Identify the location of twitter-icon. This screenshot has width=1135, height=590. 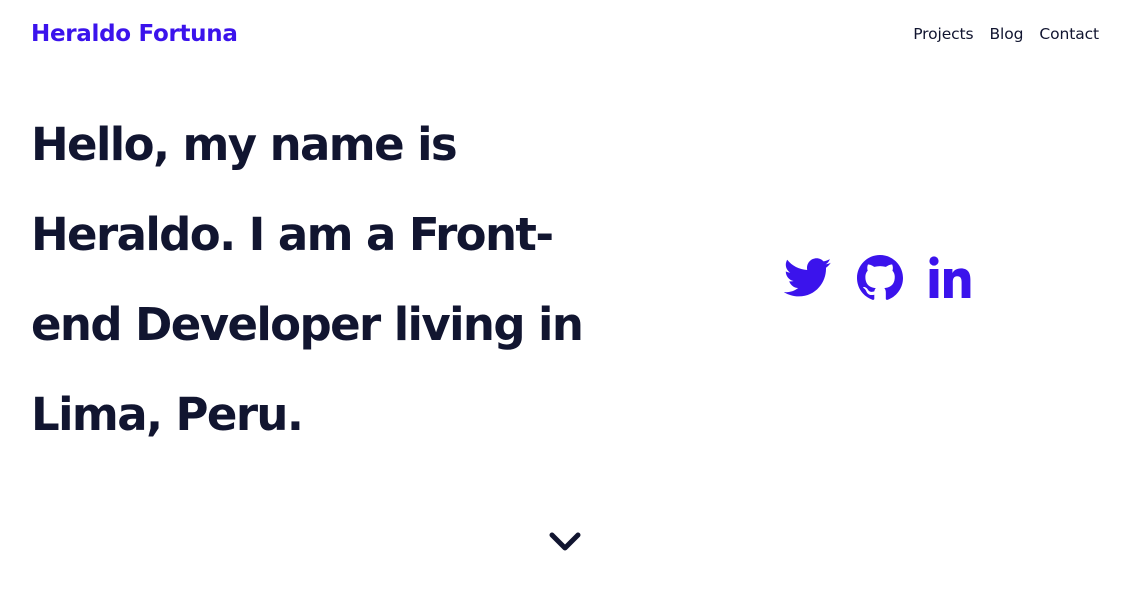
(808, 277).